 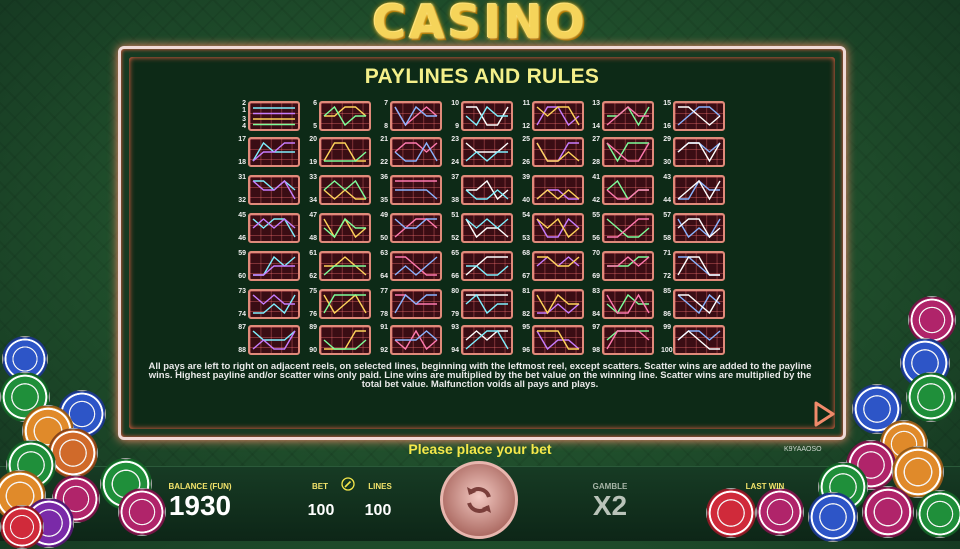 What do you see at coordinates (526, 253) in the screenshot?
I see `payline-number: 68` at bounding box center [526, 253].